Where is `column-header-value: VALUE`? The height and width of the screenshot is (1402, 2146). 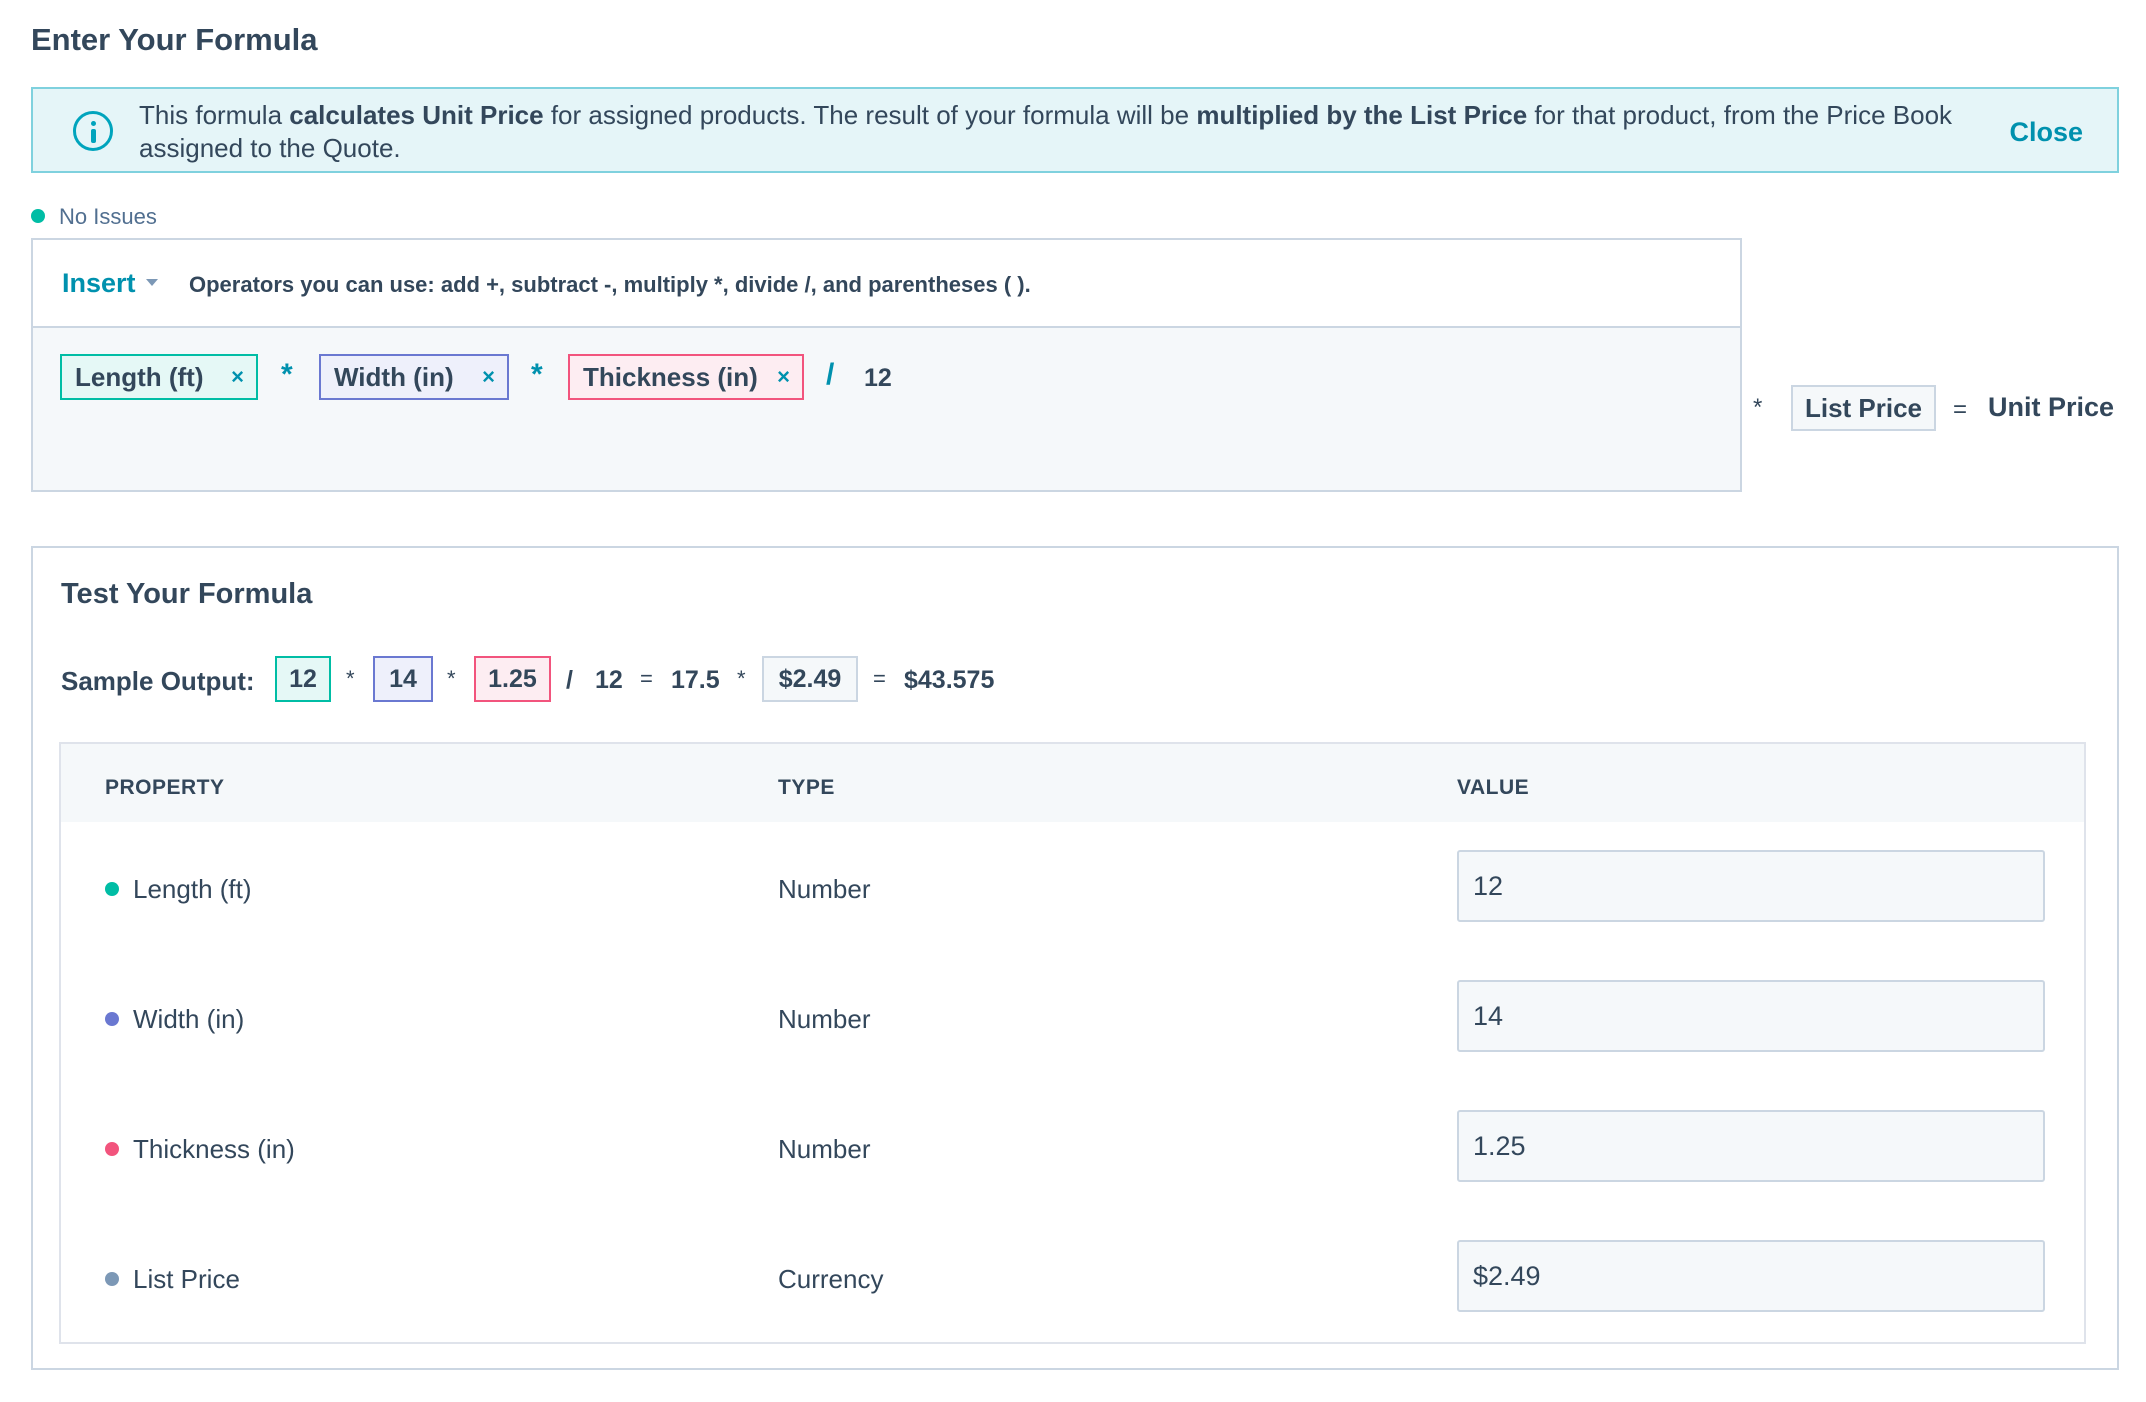
column-header-value: VALUE is located at coordinates (1493, 787).